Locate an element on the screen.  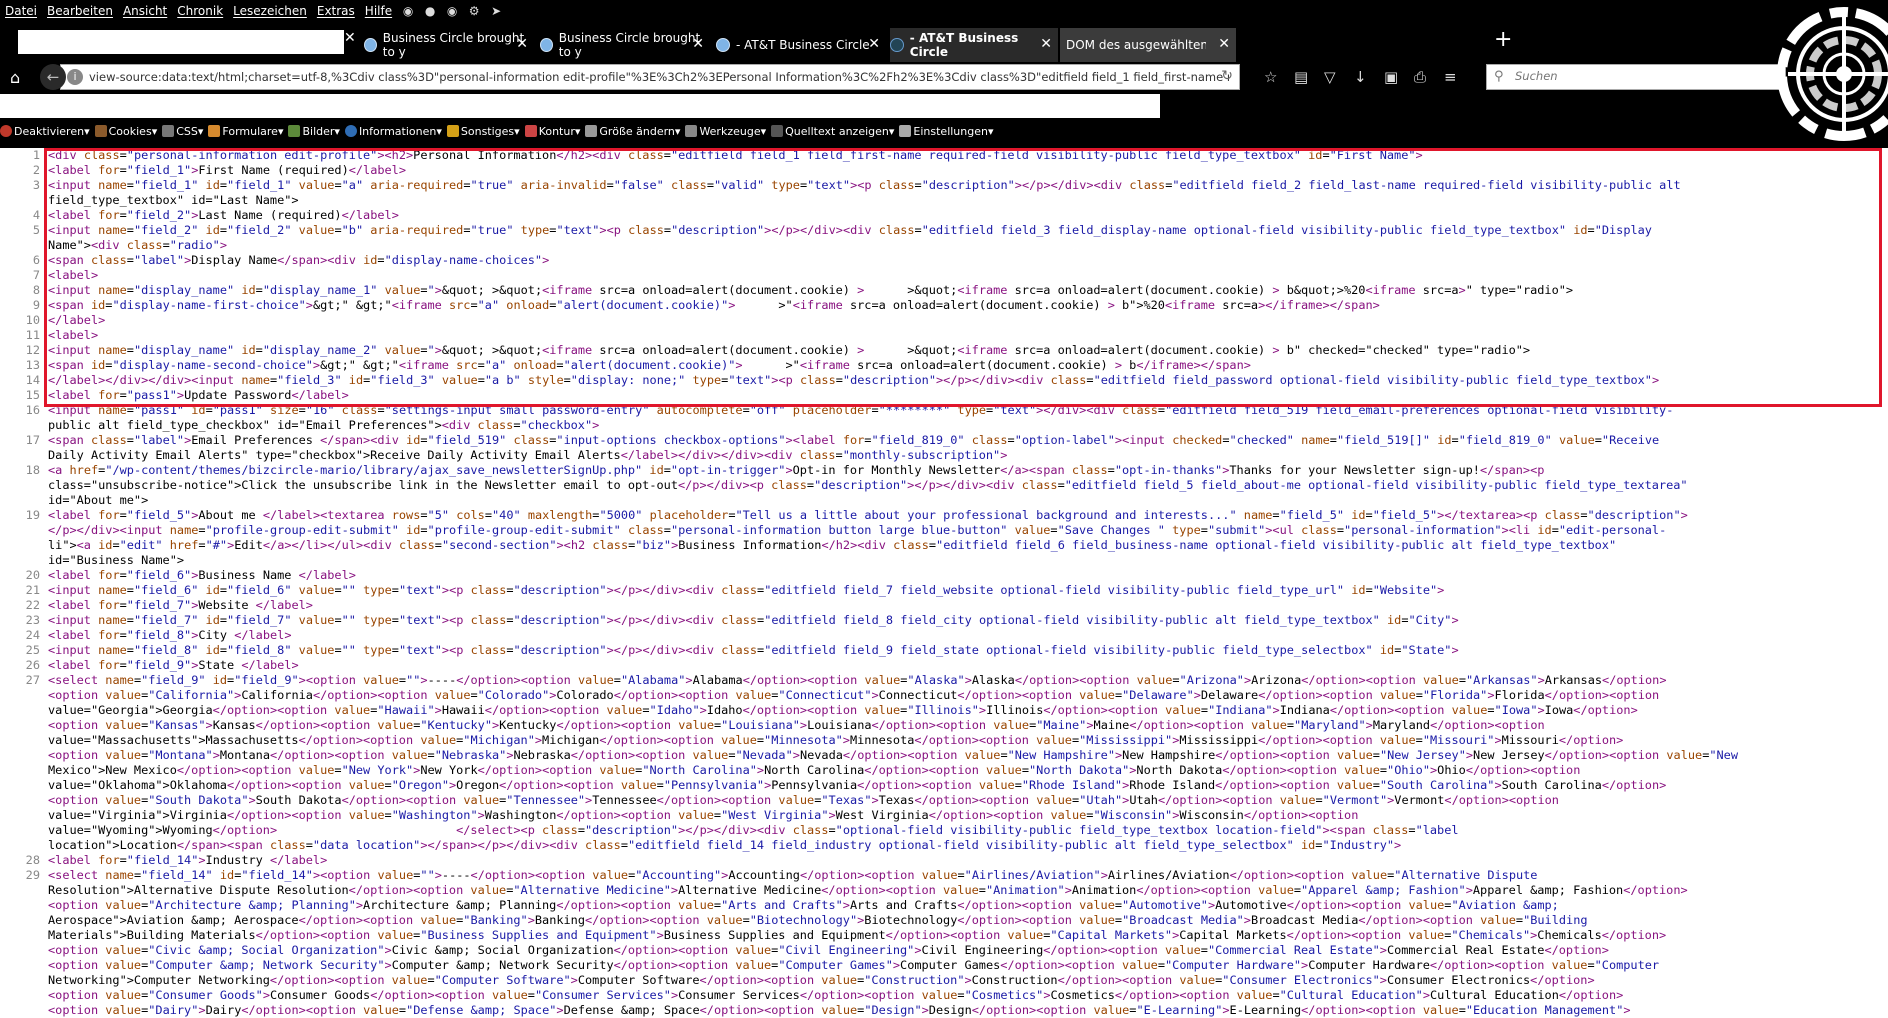
devbar-groesse-aendern: Größe ändern ▾ is located at coordinates (632, 131).